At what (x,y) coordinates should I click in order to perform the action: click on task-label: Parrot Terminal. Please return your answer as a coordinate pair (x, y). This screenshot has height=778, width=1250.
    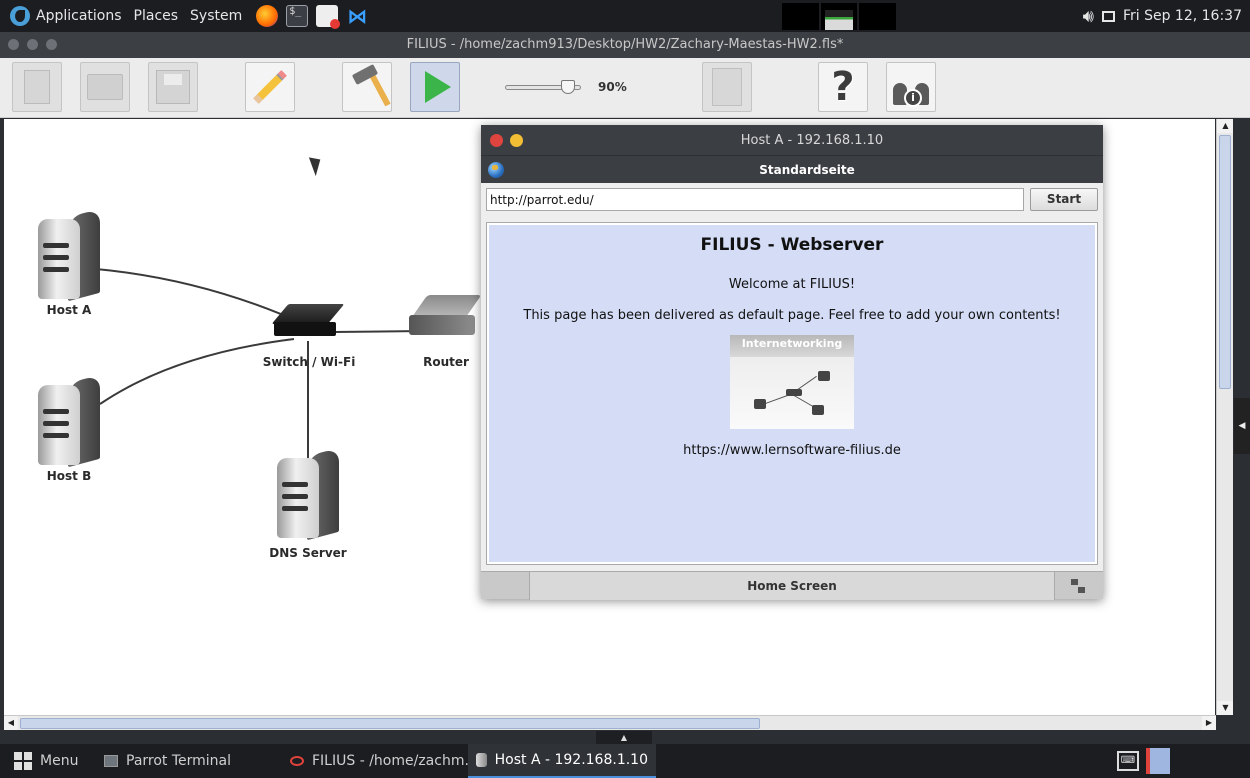
    Looking at the image, I should click on (179, 761).